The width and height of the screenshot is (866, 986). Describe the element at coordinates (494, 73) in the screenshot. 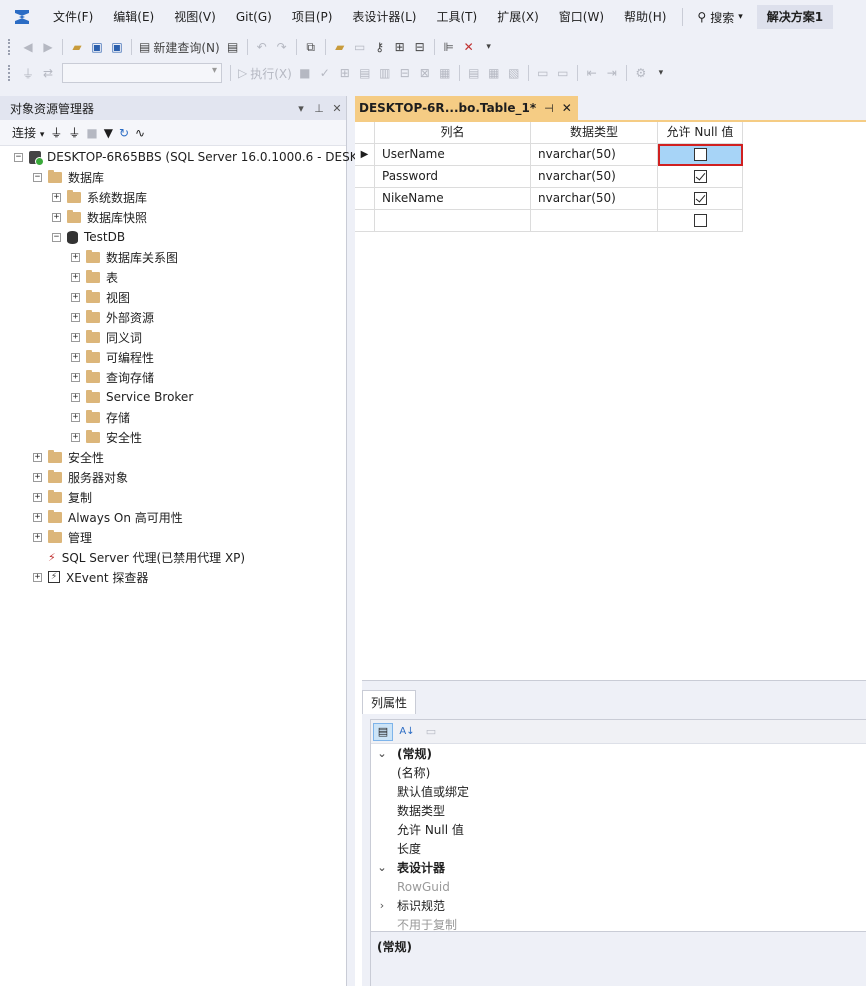

I see `results-grid-button: ▦` at that location.